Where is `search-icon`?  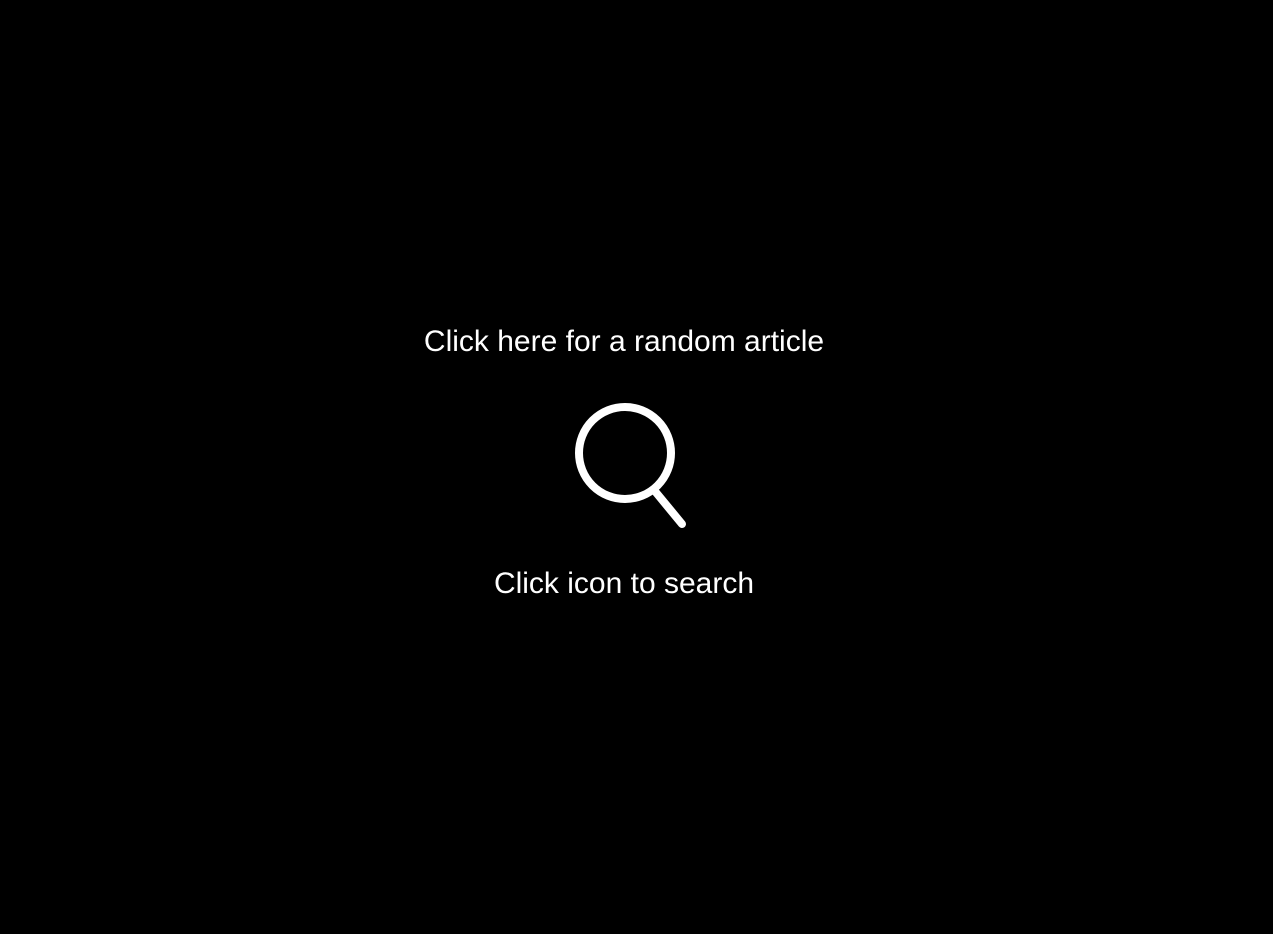
search-icon is located at coordinates (631, 466).